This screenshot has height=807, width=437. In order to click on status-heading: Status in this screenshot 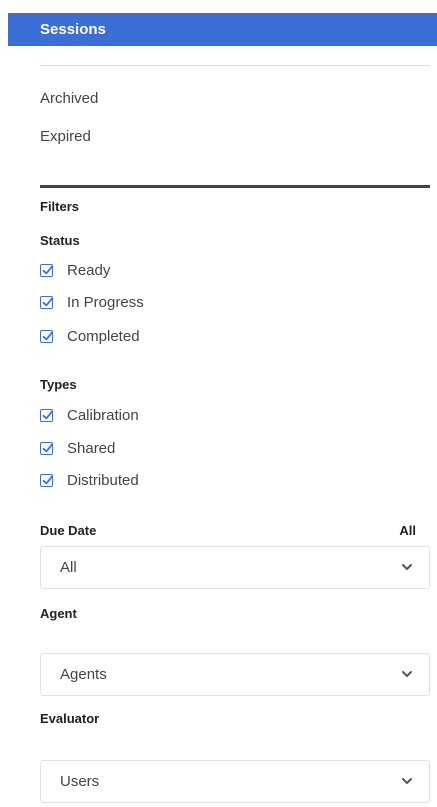, I will do `click(60, 240)`.